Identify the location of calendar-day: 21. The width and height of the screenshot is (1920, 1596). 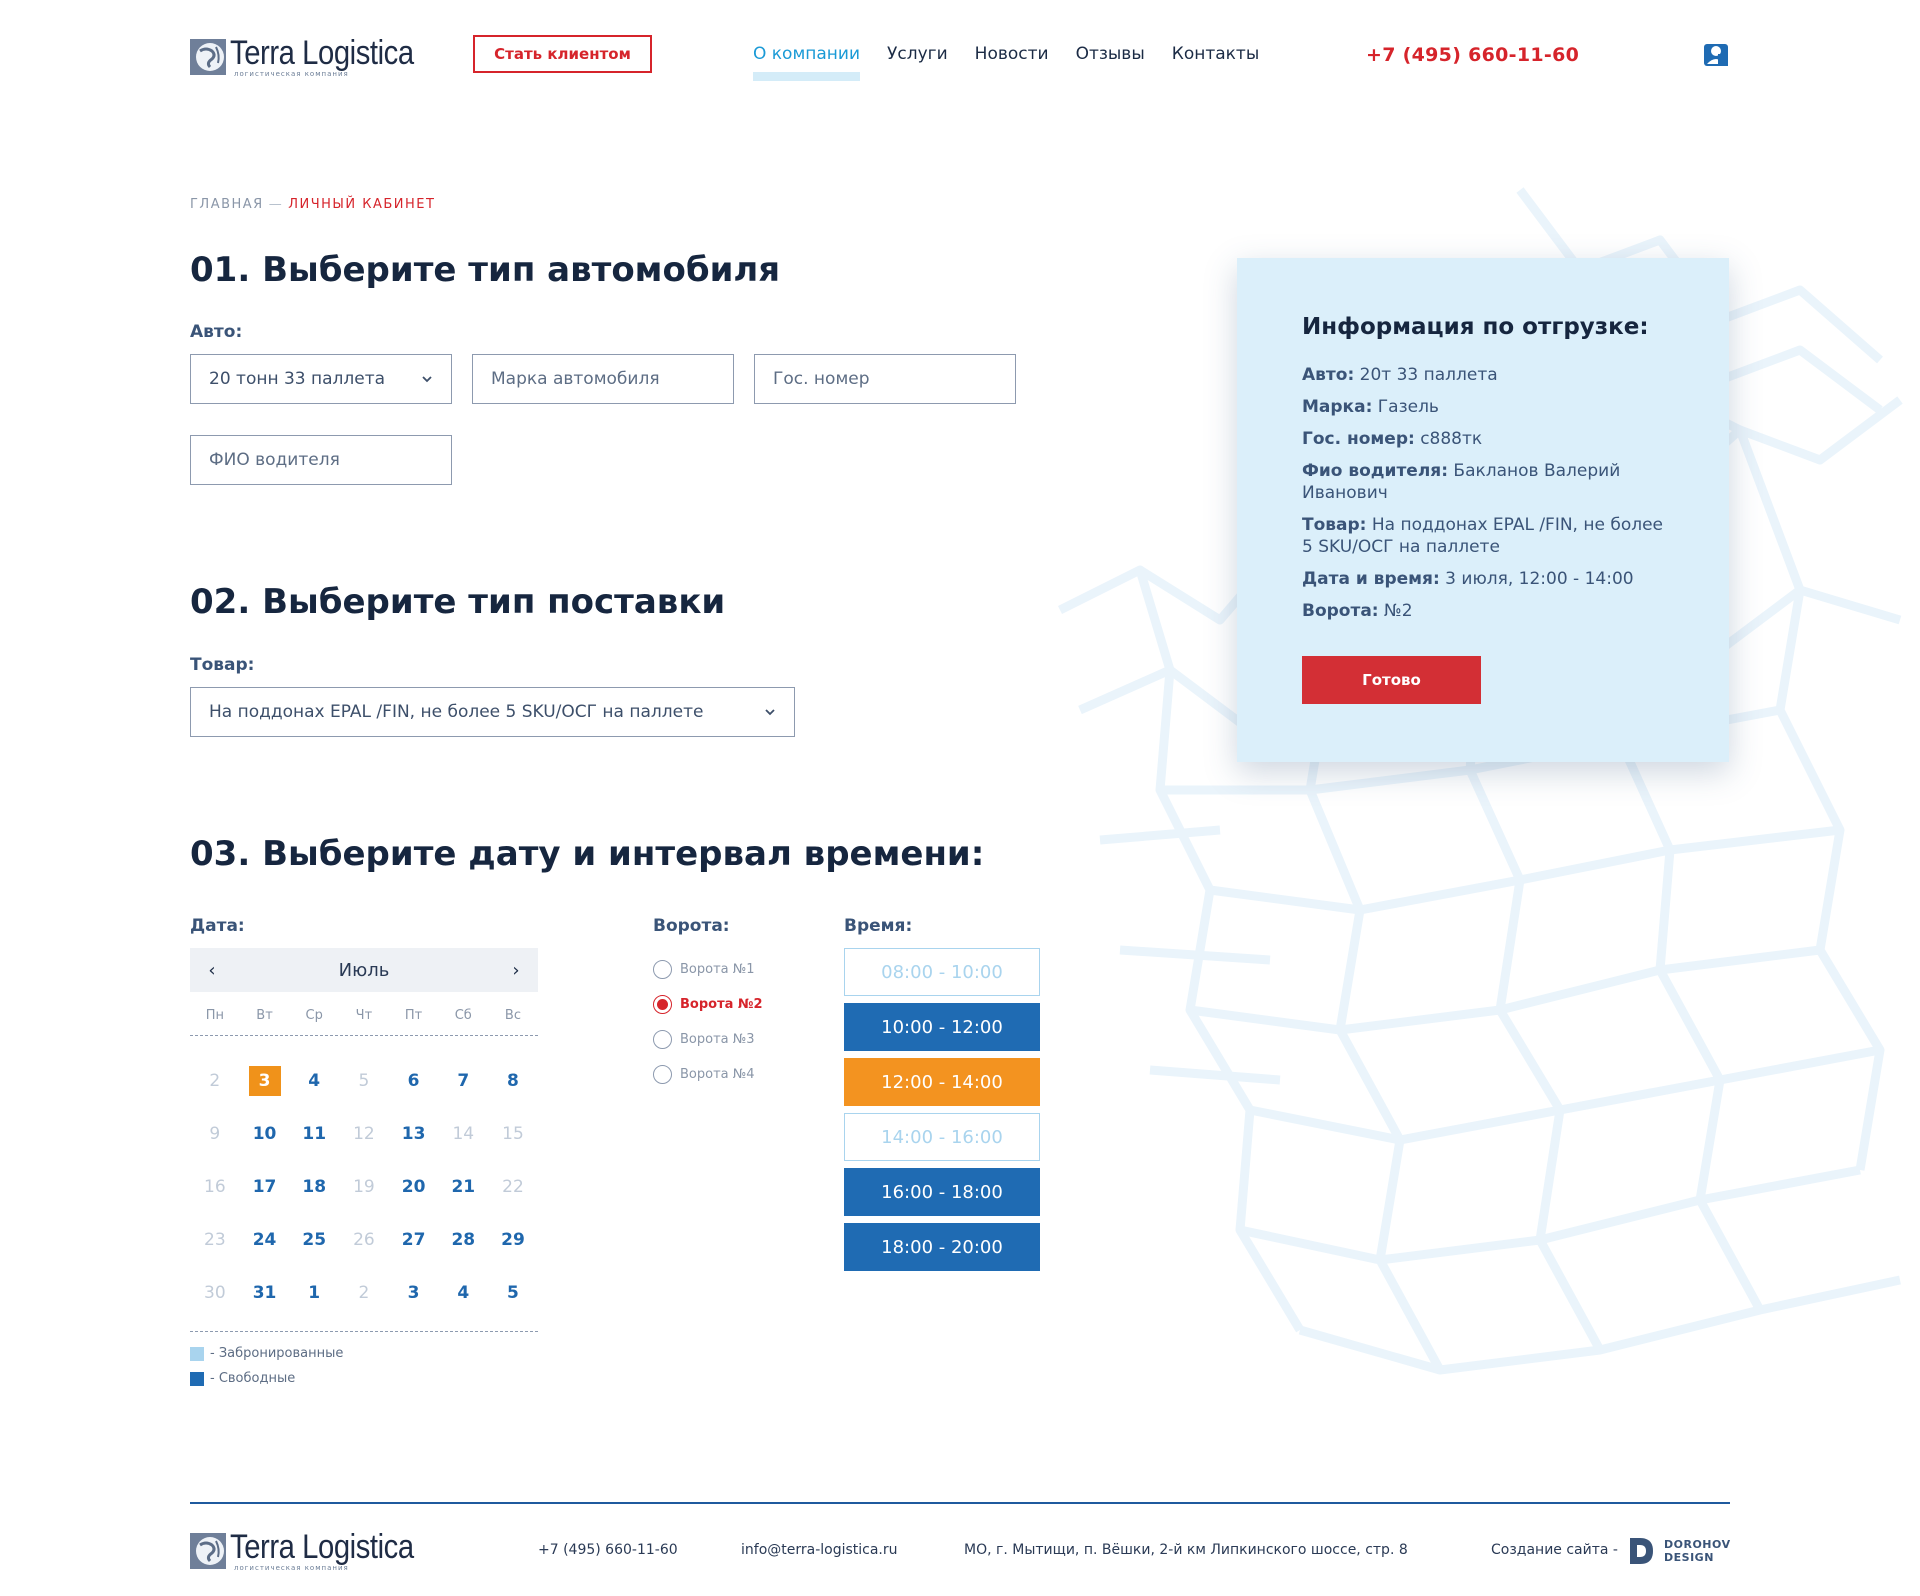
(463, 1187).